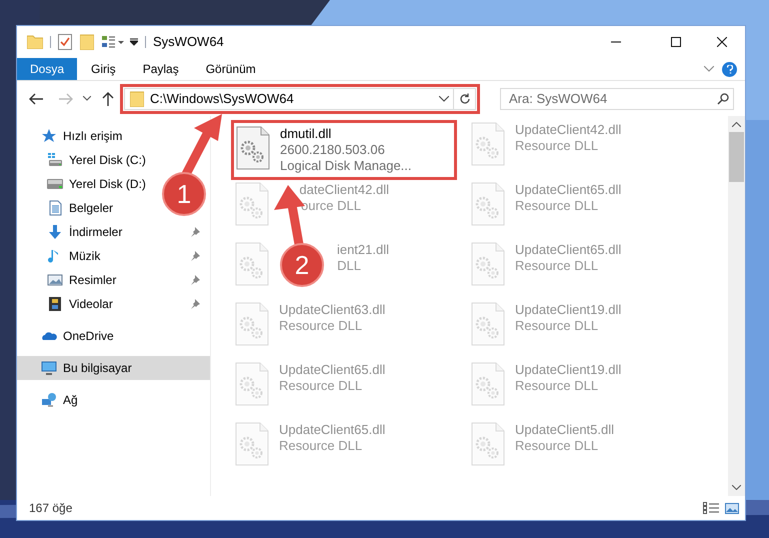 This screenshot has height=538, width=769. Describe the element at coordinates (96, 184) in the screenshot. I see `nav-item: Yerel Disk (D:)` at that location.